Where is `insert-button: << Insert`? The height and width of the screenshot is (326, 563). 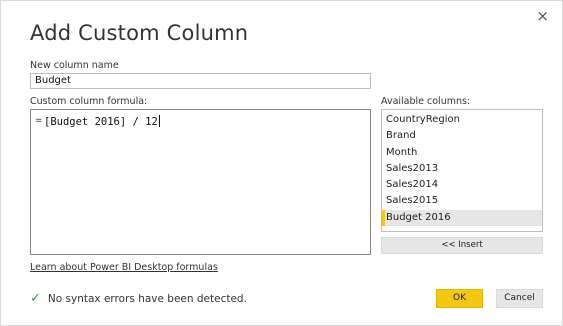 insert-button: << Insert is located at coordinates (462, 245).